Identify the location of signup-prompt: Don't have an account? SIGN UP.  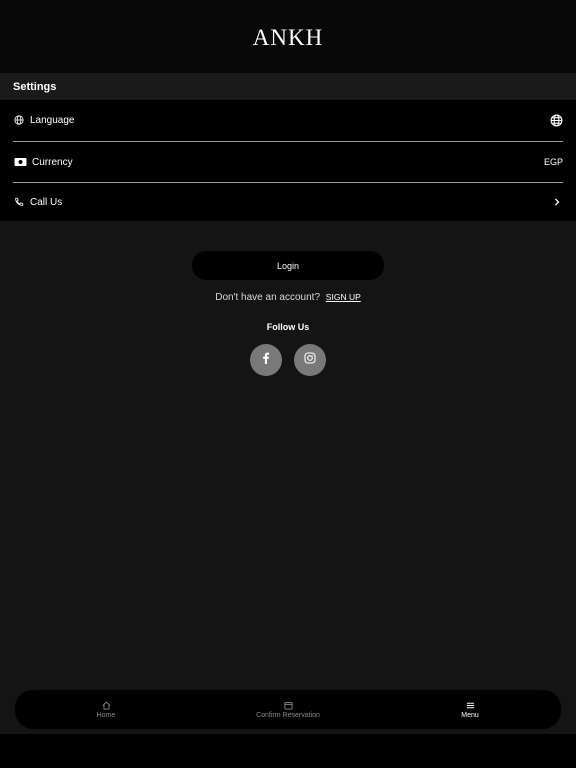
(288, 297).